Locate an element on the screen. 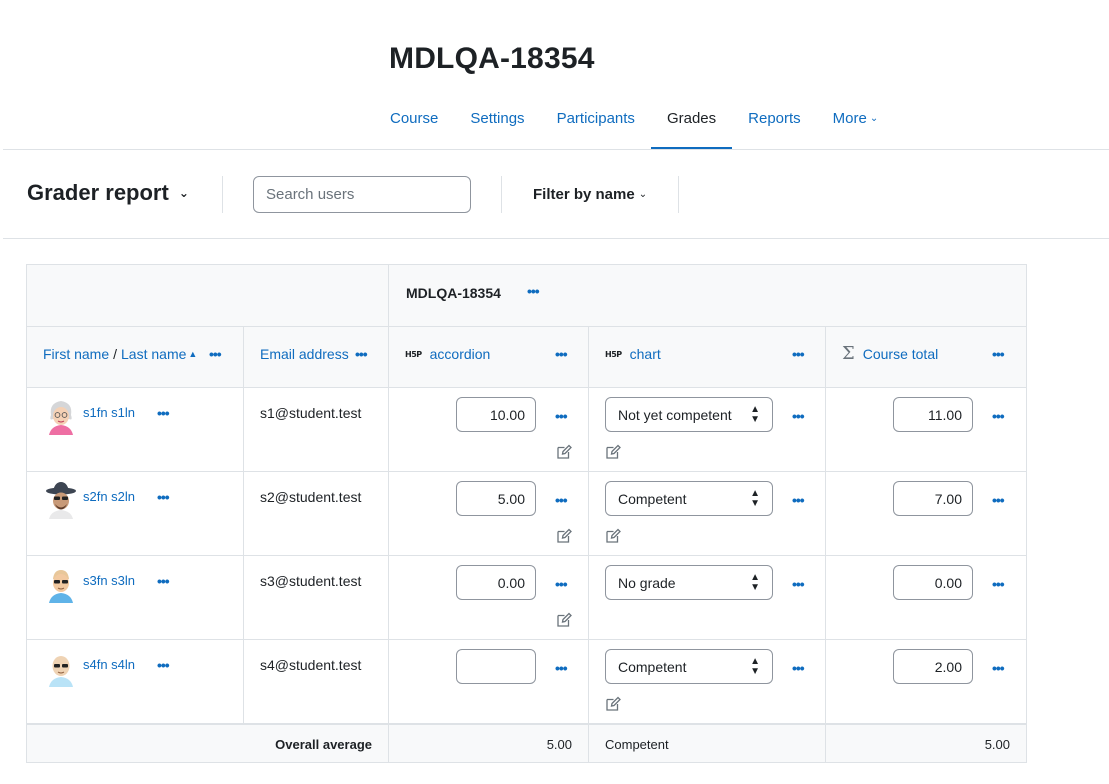 The width and height of the screenshot is (1109, 784). nav-course: Course is located at coordinates (414, 124).